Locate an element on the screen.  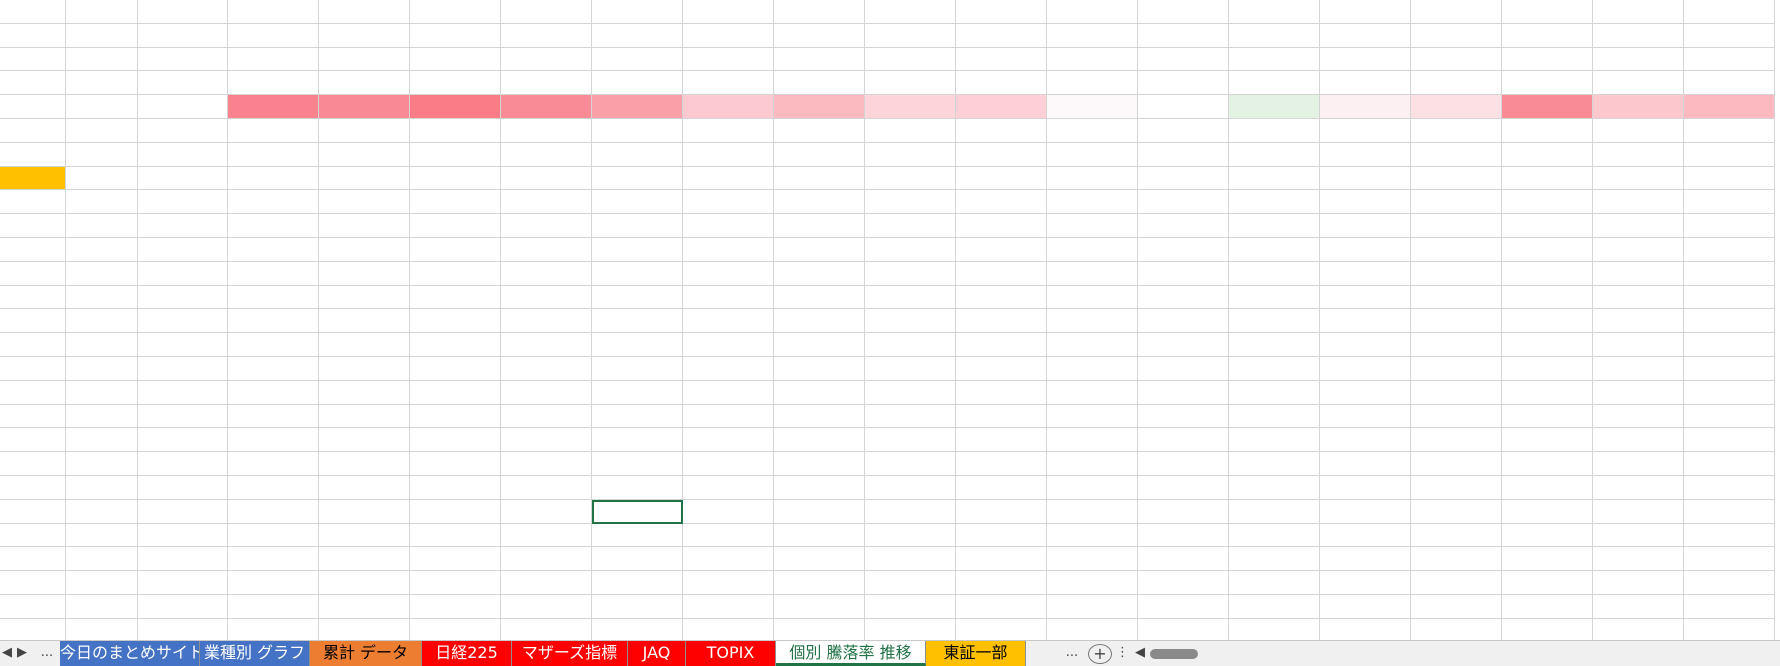
tab-bar-menu-icon: ⋮ is located at coordinates (1122, 653).